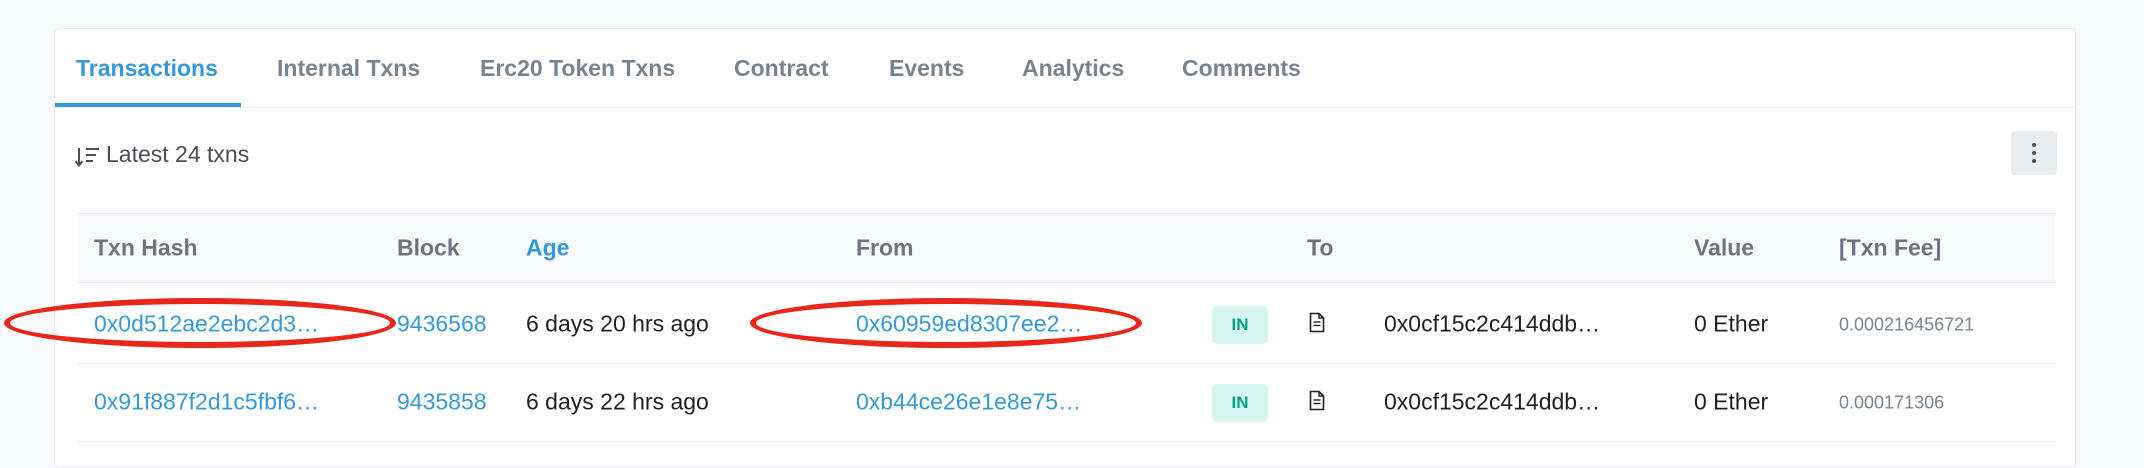 The image size is (2144, 468). What do you see at coordinates (781, 68) in the screenshot?
I see `tab-contract: Contract` at bounding box center [781, 68].